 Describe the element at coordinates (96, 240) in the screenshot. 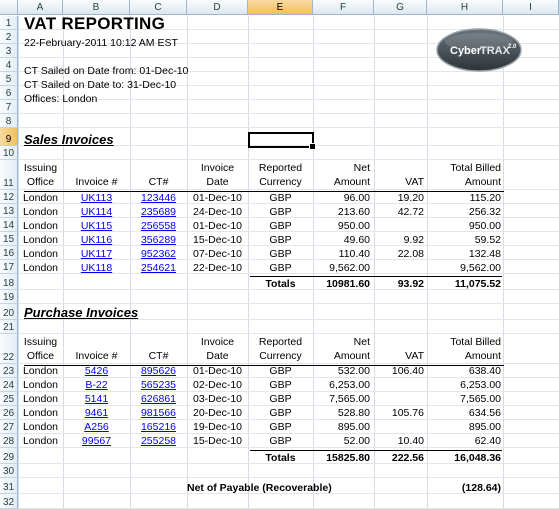

I see `invoice-cell: UK116` at that location.